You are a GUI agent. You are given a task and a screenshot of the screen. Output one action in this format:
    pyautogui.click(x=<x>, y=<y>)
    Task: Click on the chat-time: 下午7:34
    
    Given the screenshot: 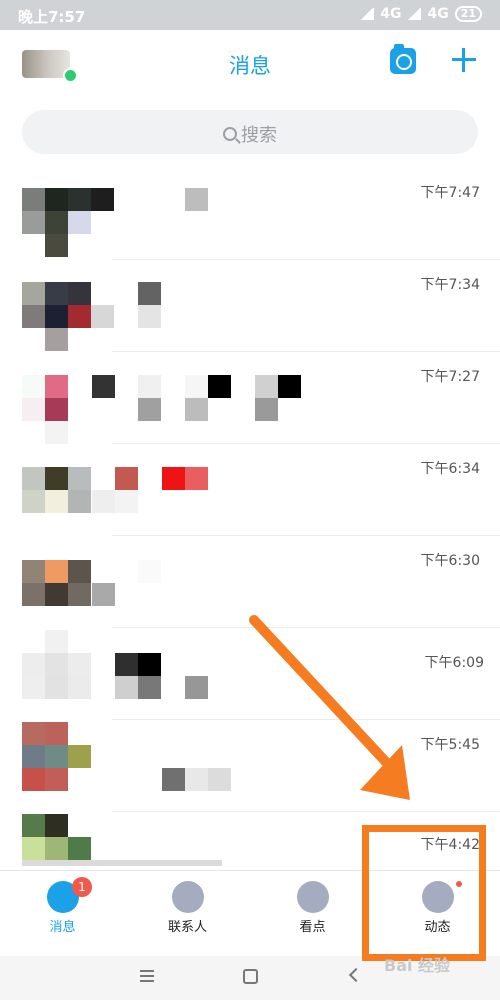 What is the action you would take?
    pyautogui.click(x=450, y=285)
    